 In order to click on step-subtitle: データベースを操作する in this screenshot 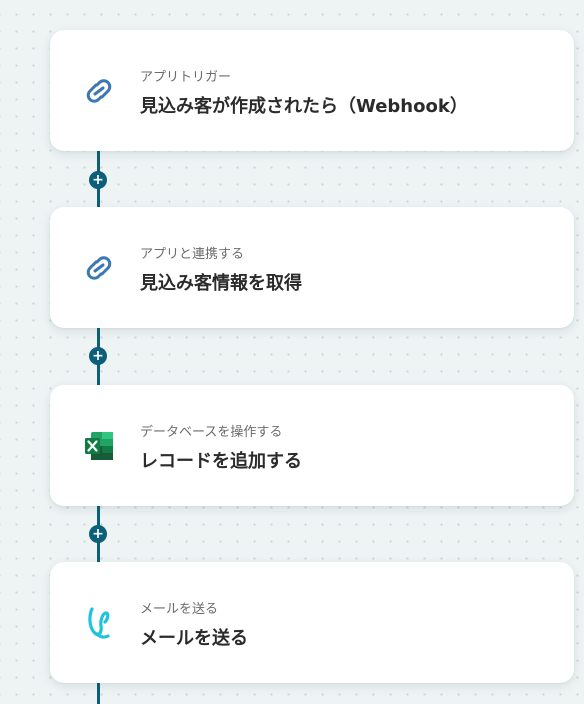, I will do `click(211, 432)`.